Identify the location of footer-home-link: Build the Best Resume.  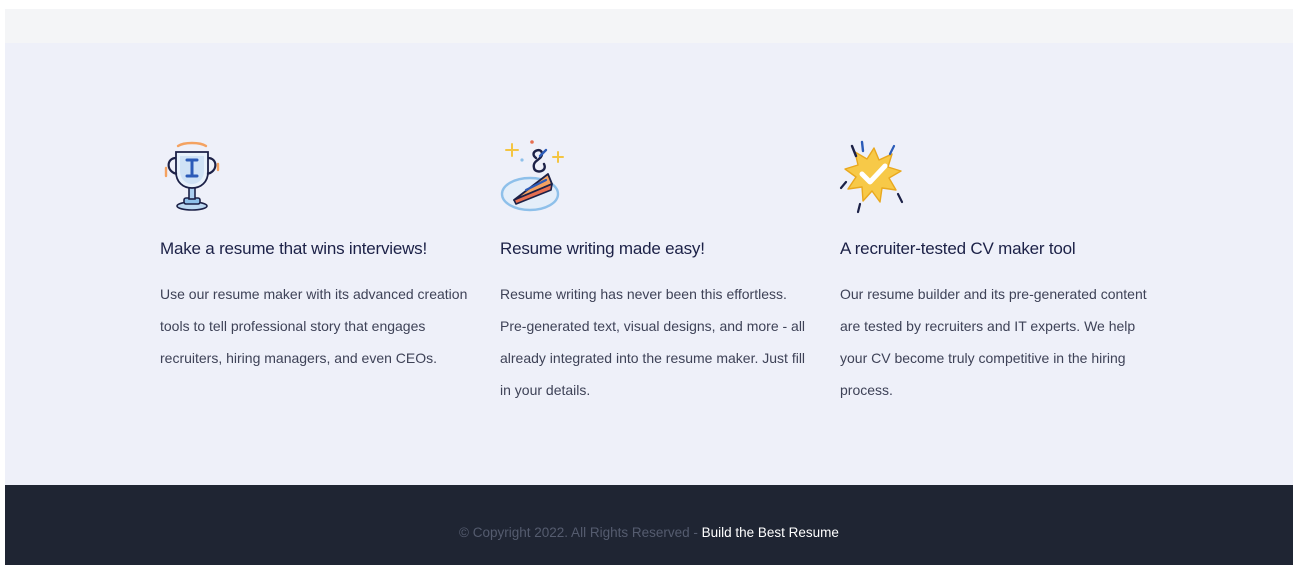
(770, 532).